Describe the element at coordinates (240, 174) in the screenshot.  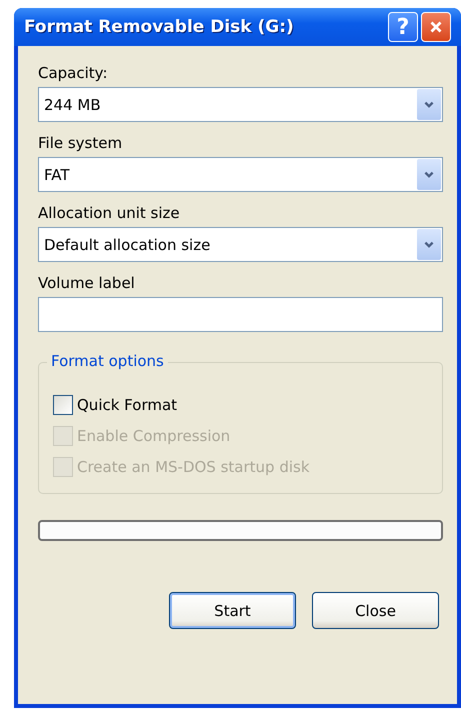
I see `dropdown: FAT` at that location.